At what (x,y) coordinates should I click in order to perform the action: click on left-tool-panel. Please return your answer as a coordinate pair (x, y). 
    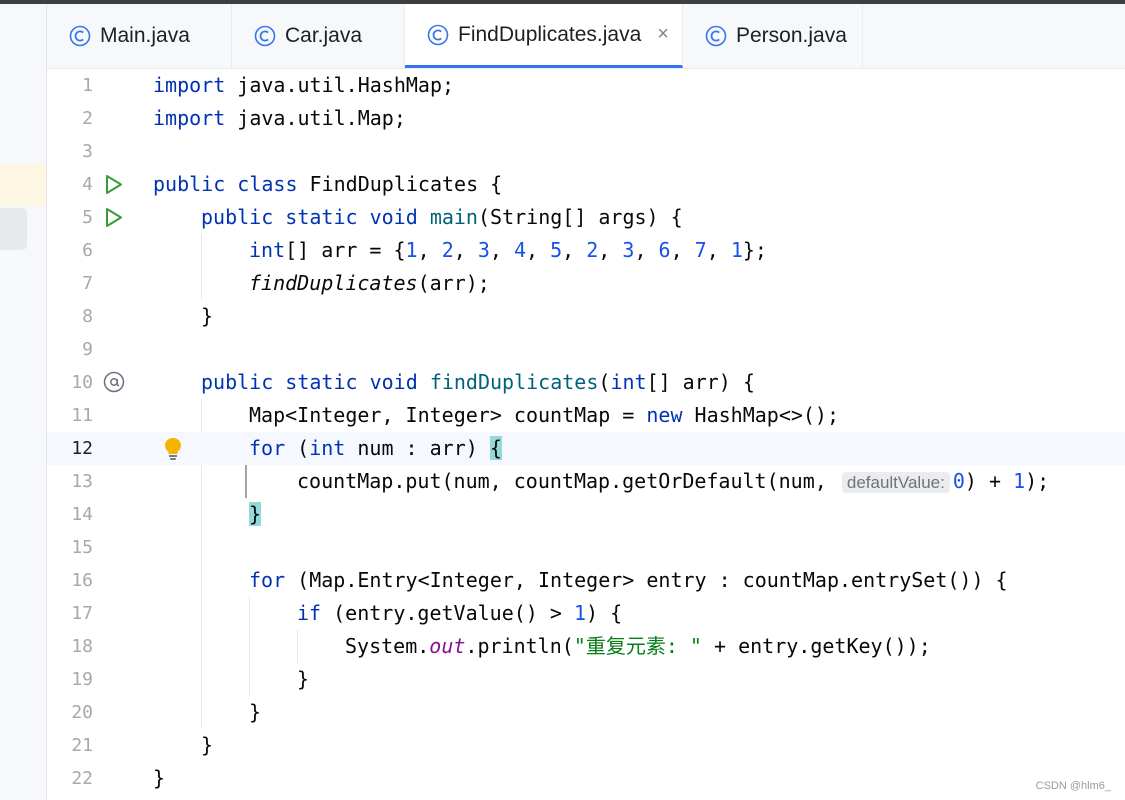
    Looking at the image, I should click on (23, 402).